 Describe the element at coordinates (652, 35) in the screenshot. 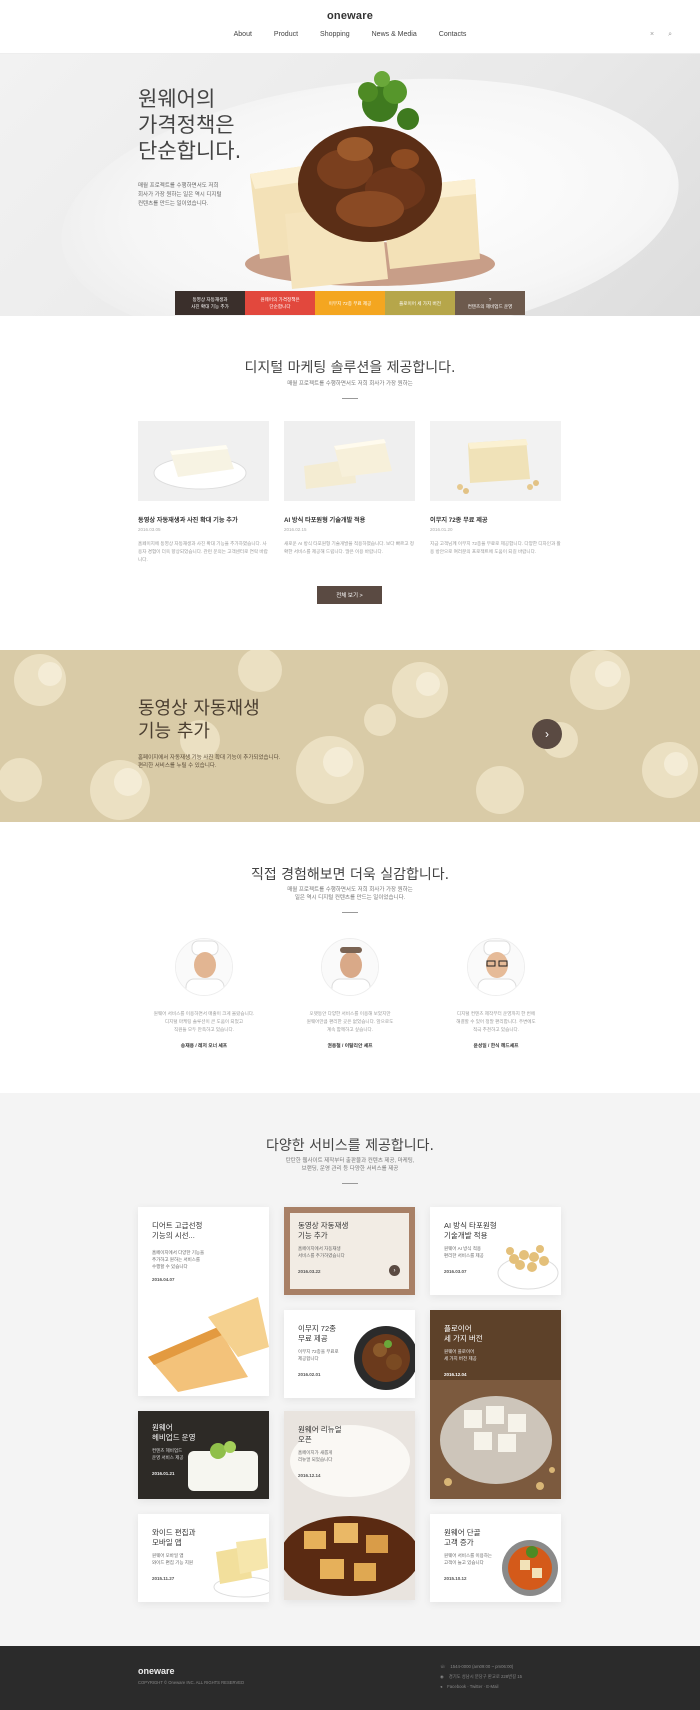

I see `close-icon: ×` at that location.